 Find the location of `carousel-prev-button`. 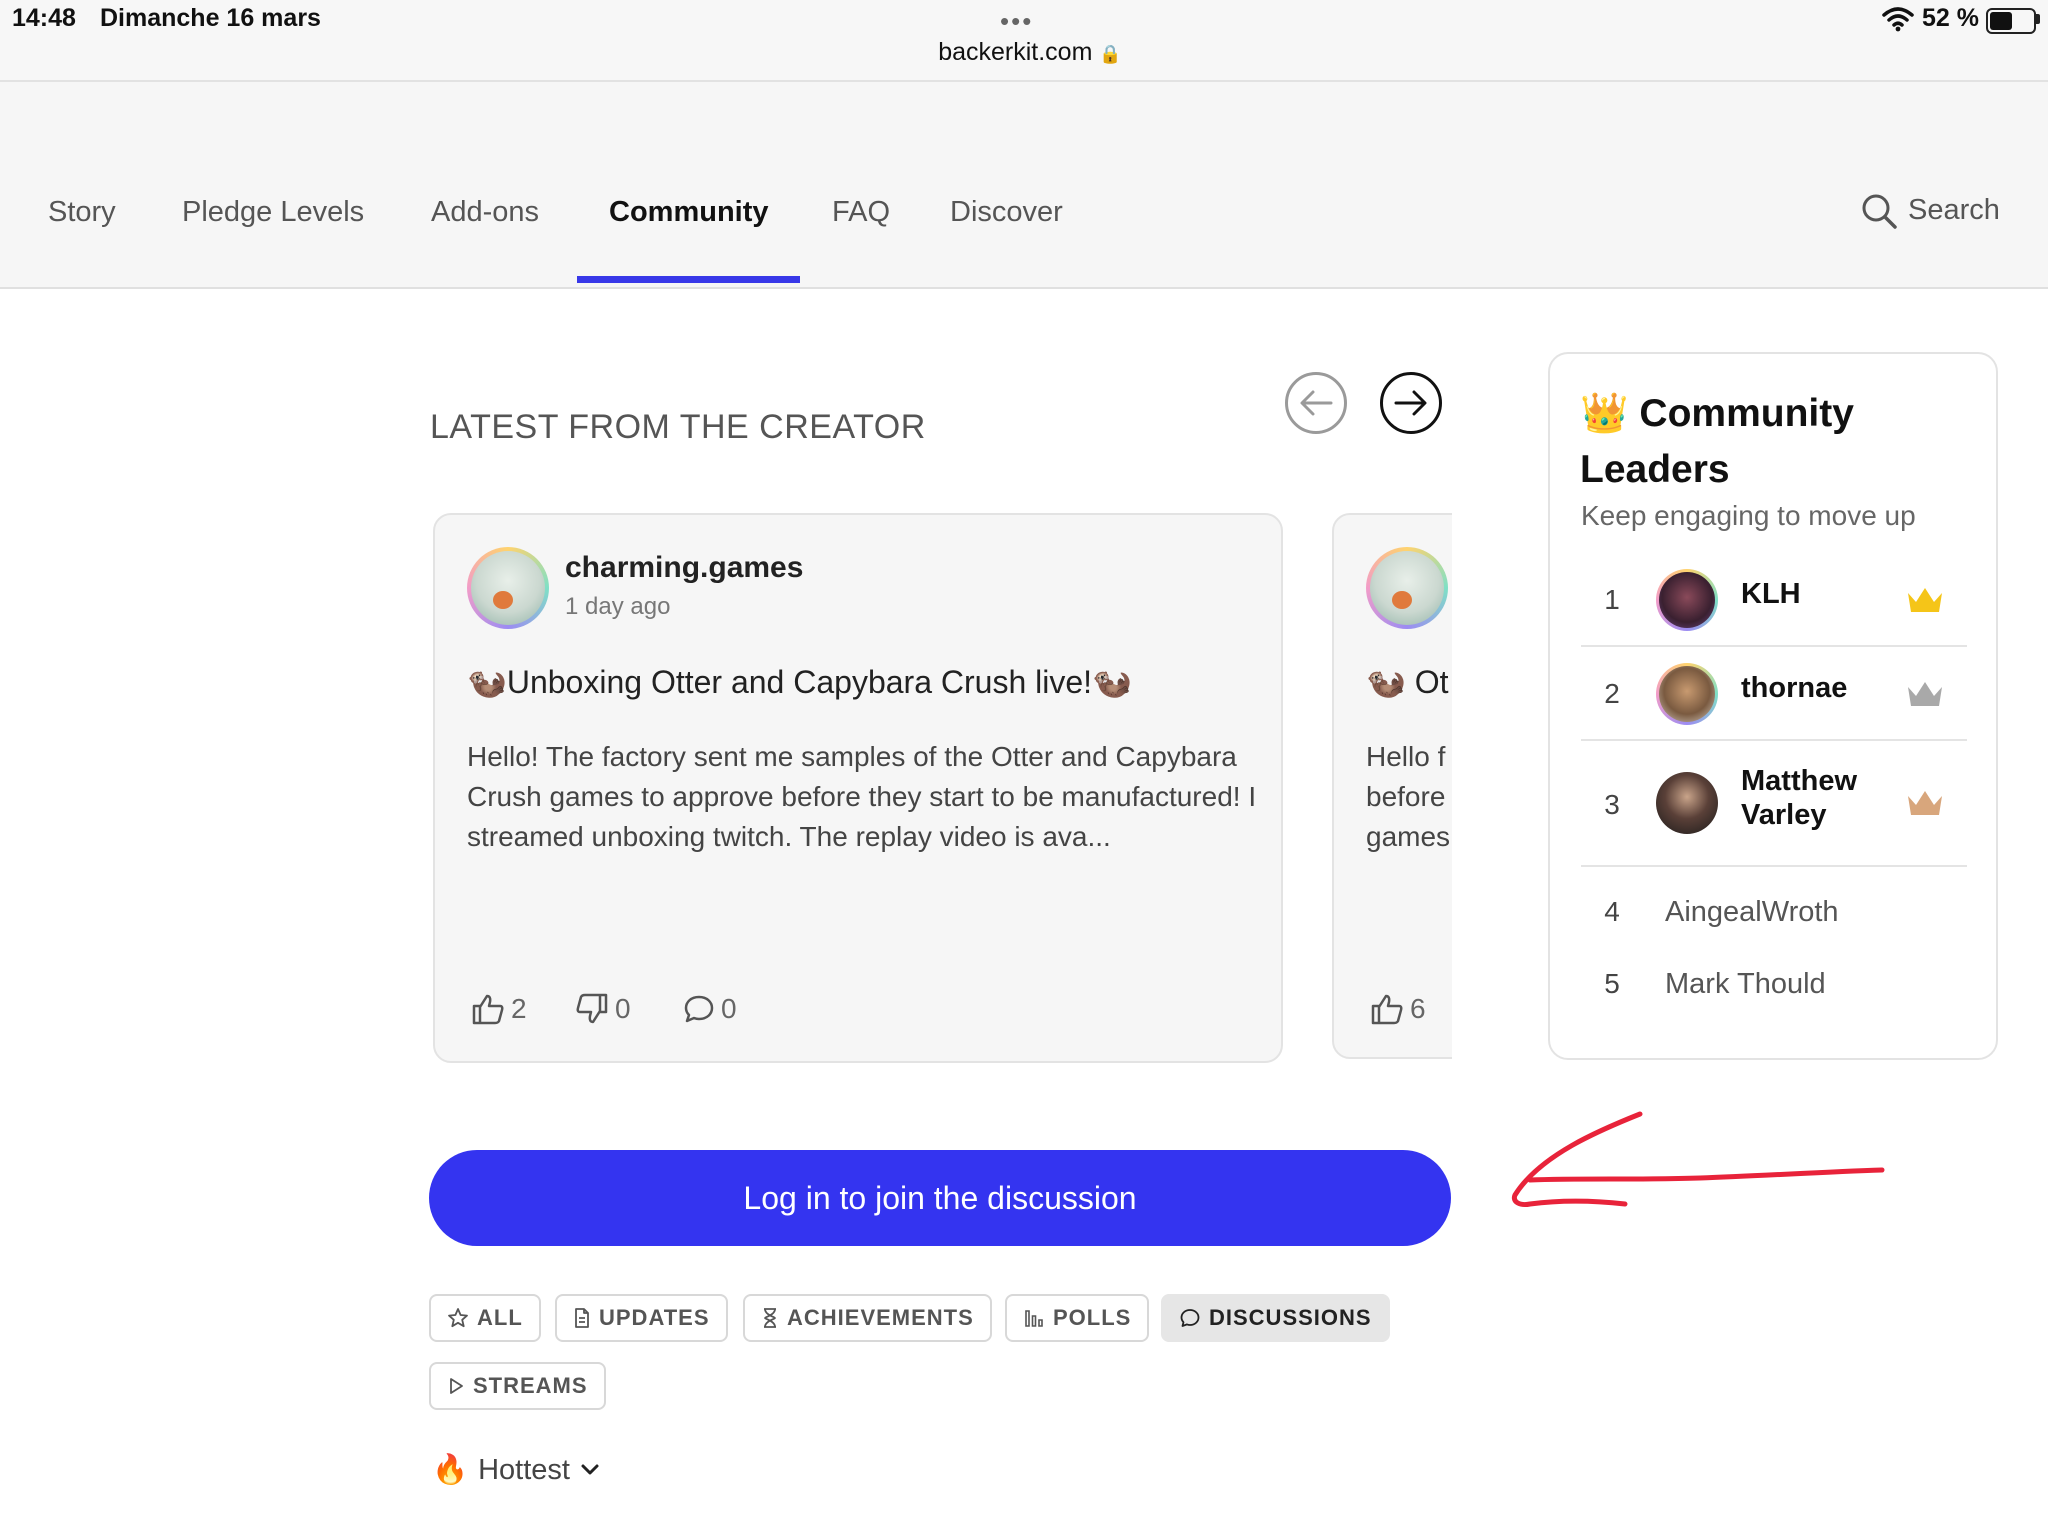

carousel-prev-button is located at coordinates (1316, 403).